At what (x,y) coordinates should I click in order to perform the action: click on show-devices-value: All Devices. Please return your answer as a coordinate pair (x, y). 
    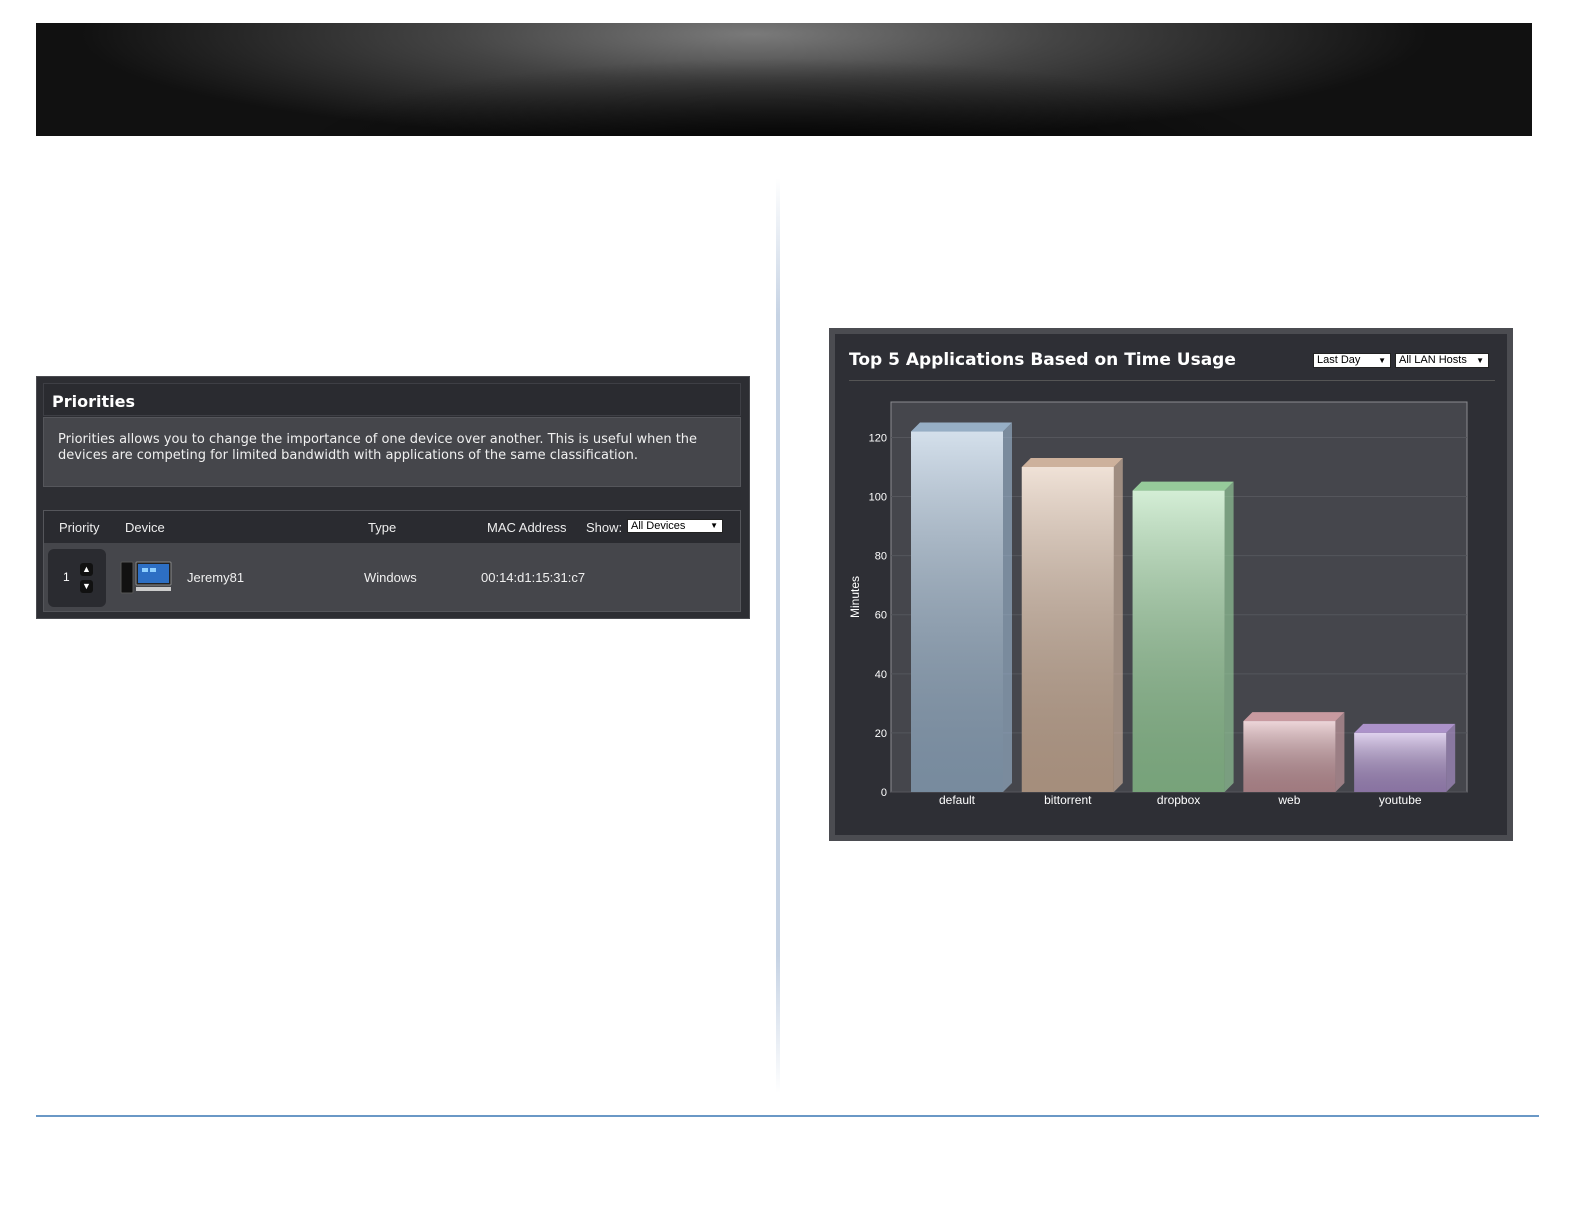
    Looking at the image, I should click on (658, 526).